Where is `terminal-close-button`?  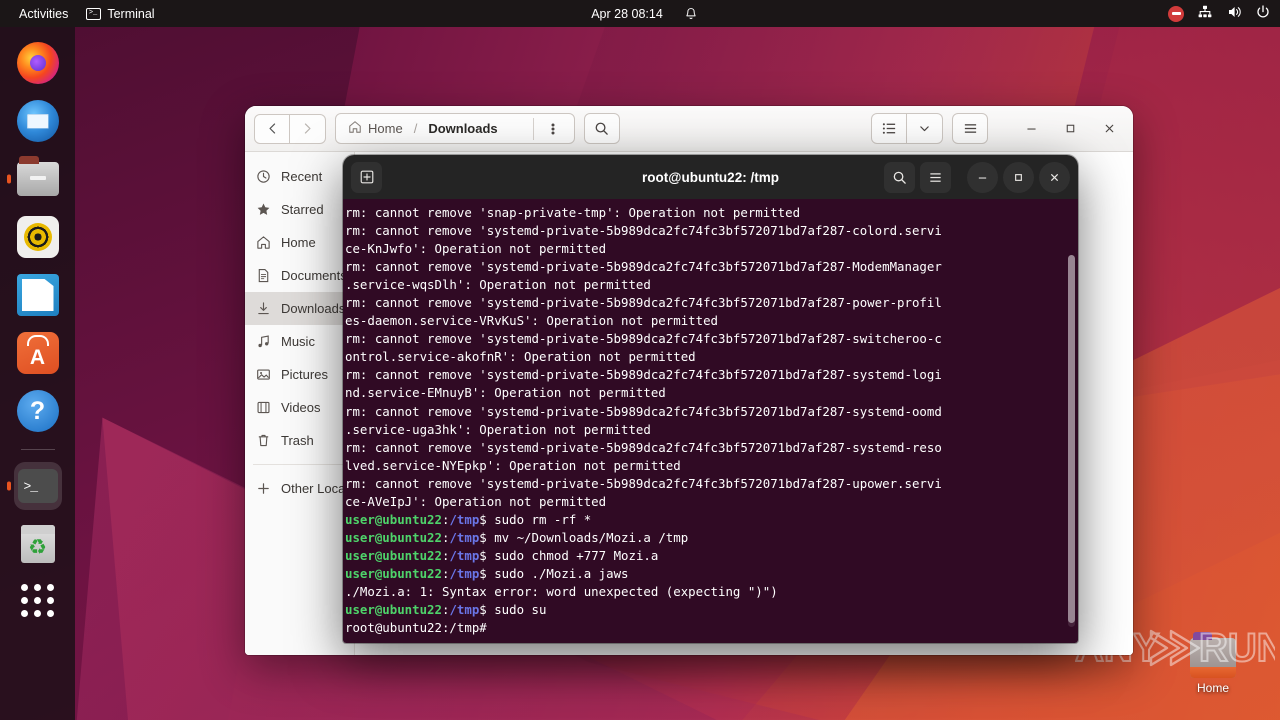 terminal-close-button is located at coordinates (1054, 177).